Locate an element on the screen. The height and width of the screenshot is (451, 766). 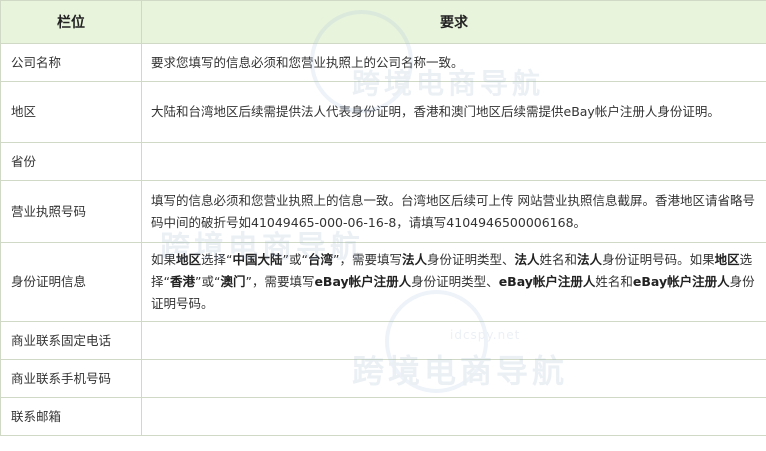
table-row: 商业联系固定电话 is located at coordinates (383, 340).